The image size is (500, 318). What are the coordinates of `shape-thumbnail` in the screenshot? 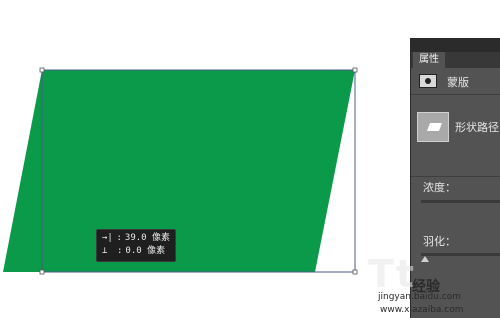 It's located at (433, 127).